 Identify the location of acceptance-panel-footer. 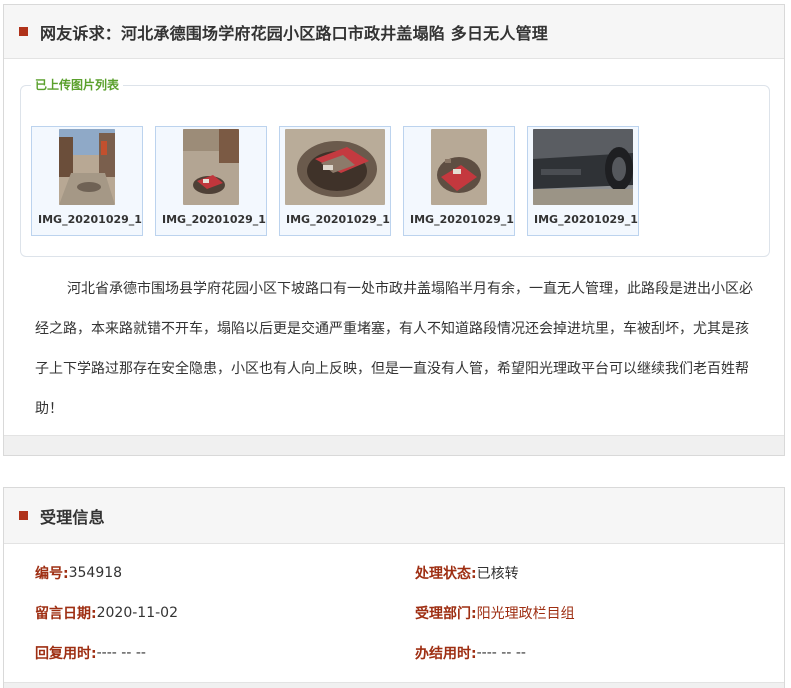
(394, 685).